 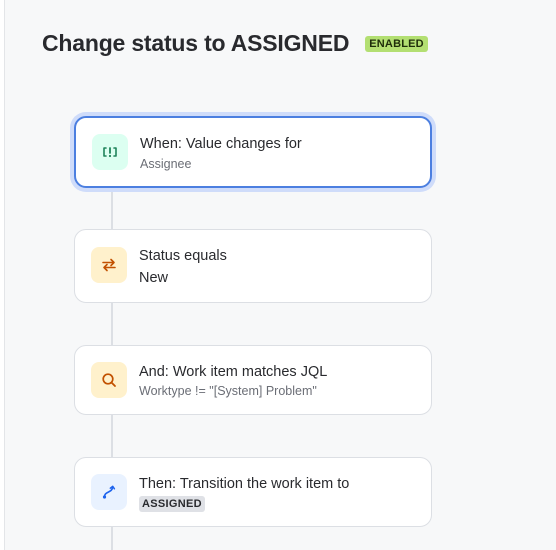 What do you see at coordinates (253, 266) in the screenshot?
I see `rule-step-condition-status: Status equals New` at bounding box center [253, 266].